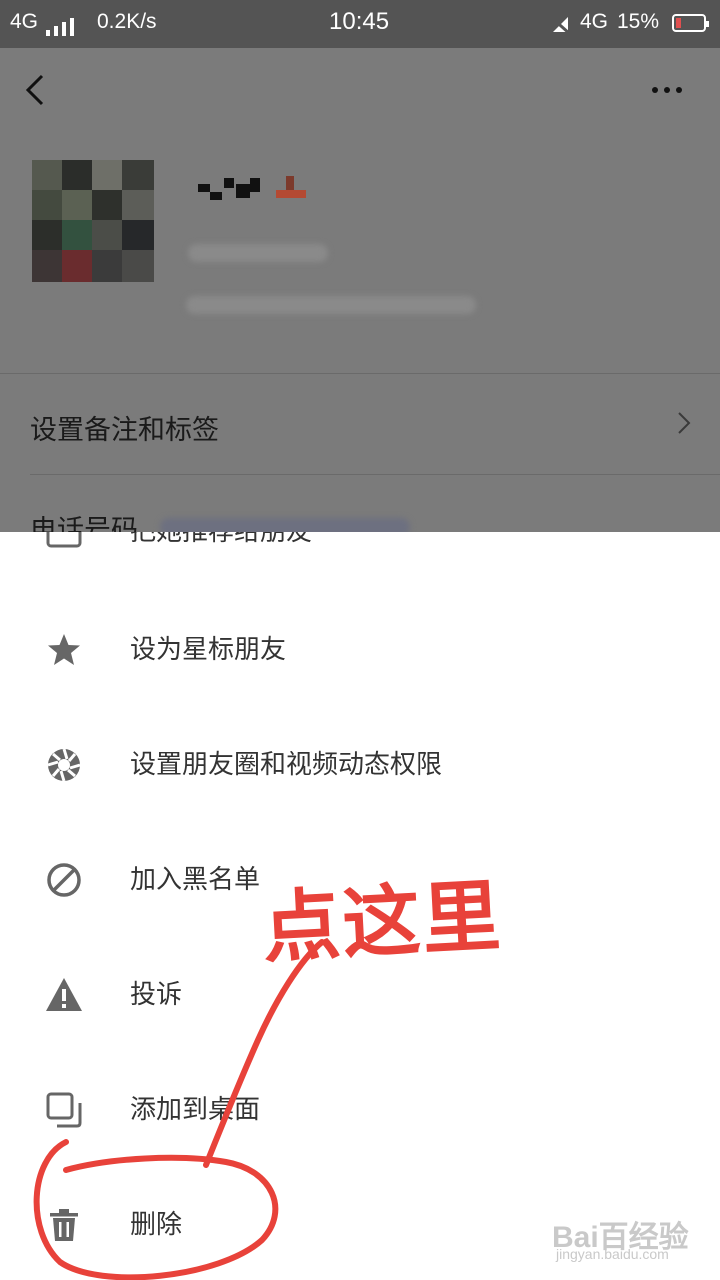 Image resolution: width=720 pixels, height=1280 pixels. Describe the element at coordinates (594, 21) in the screenshot. I see `network-type-right: 4G` at that location.